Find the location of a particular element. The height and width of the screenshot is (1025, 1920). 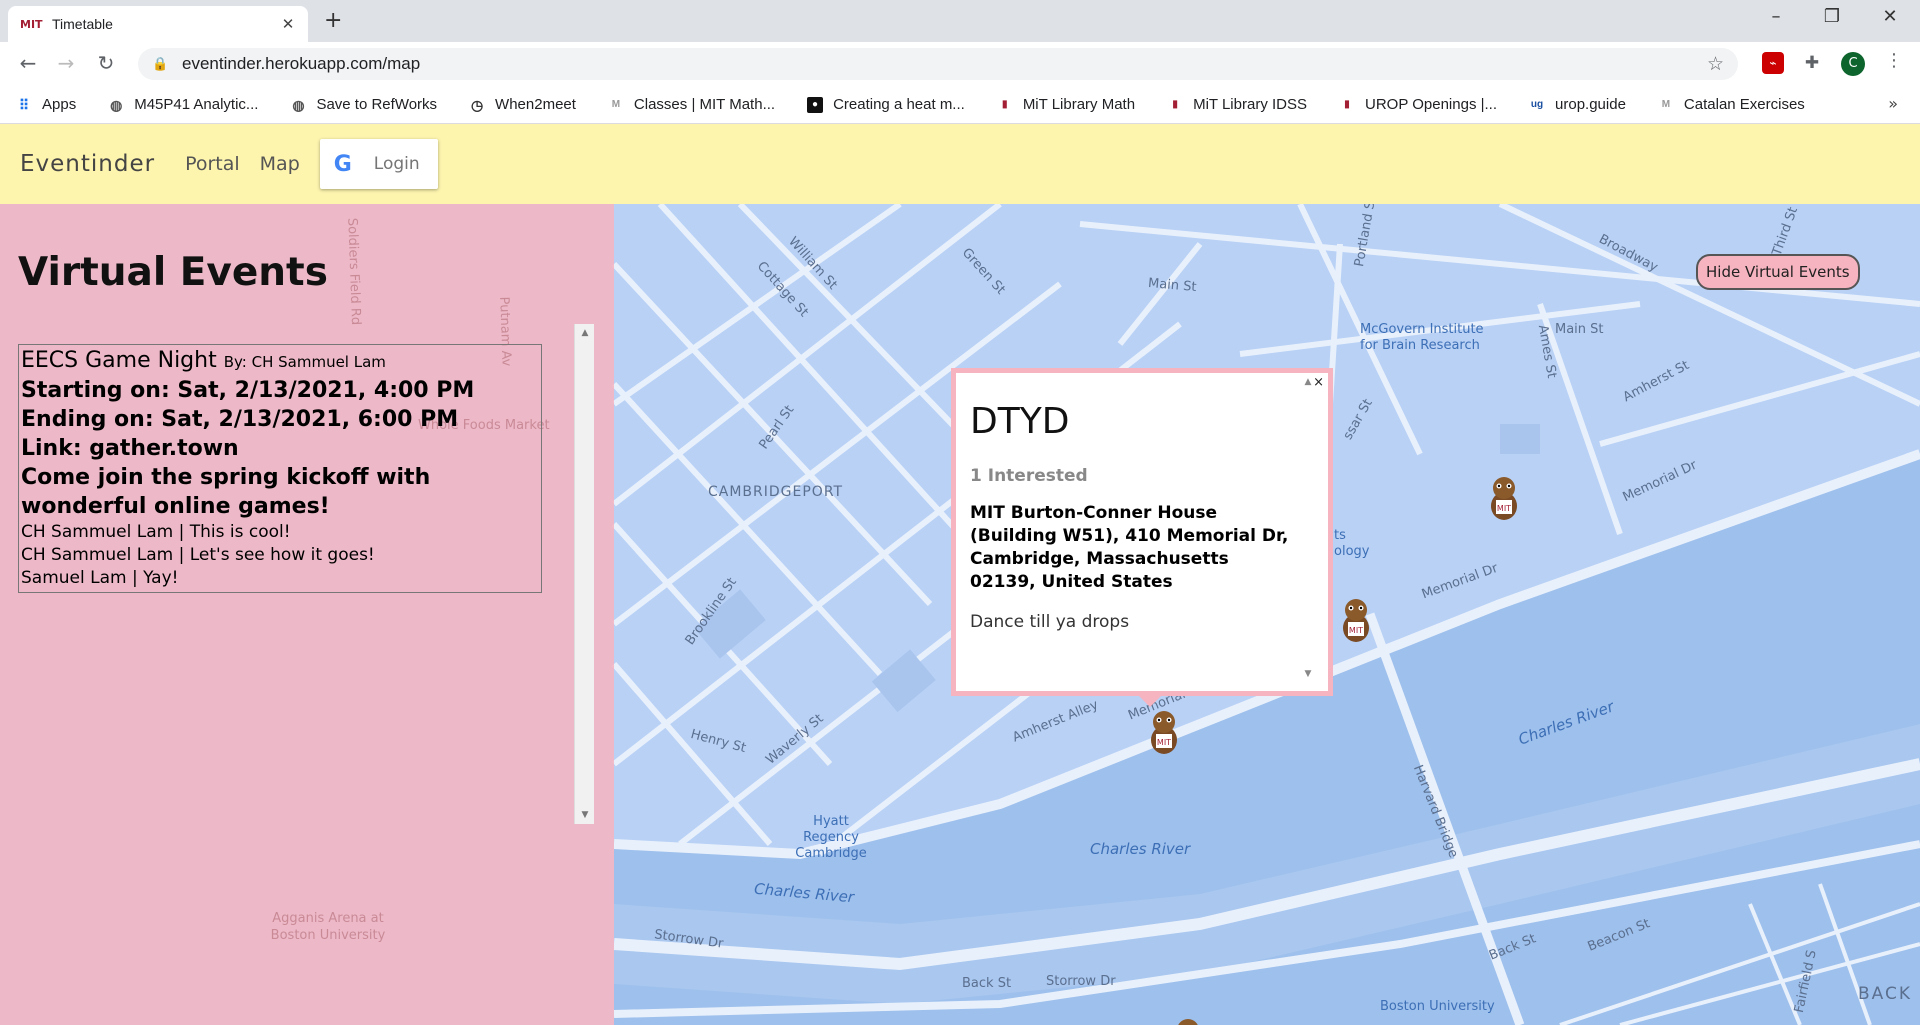

url-text: eventinder.herokuapp.com/map is located at coordinates (939, 64).